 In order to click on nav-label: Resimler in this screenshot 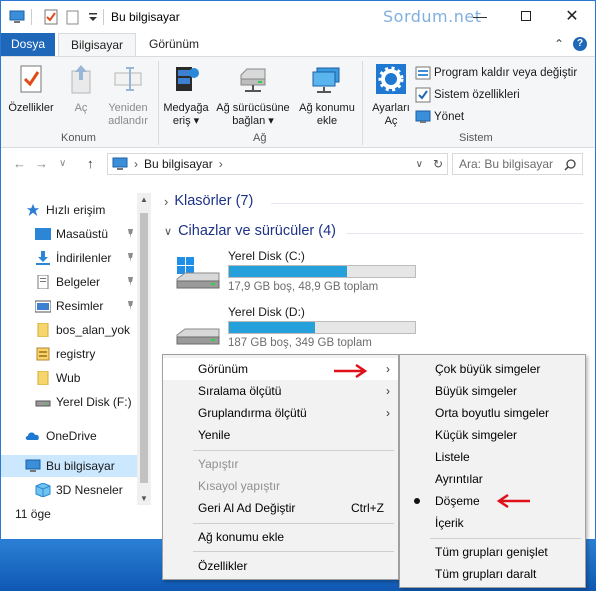, I will do `click(80, 306)`.